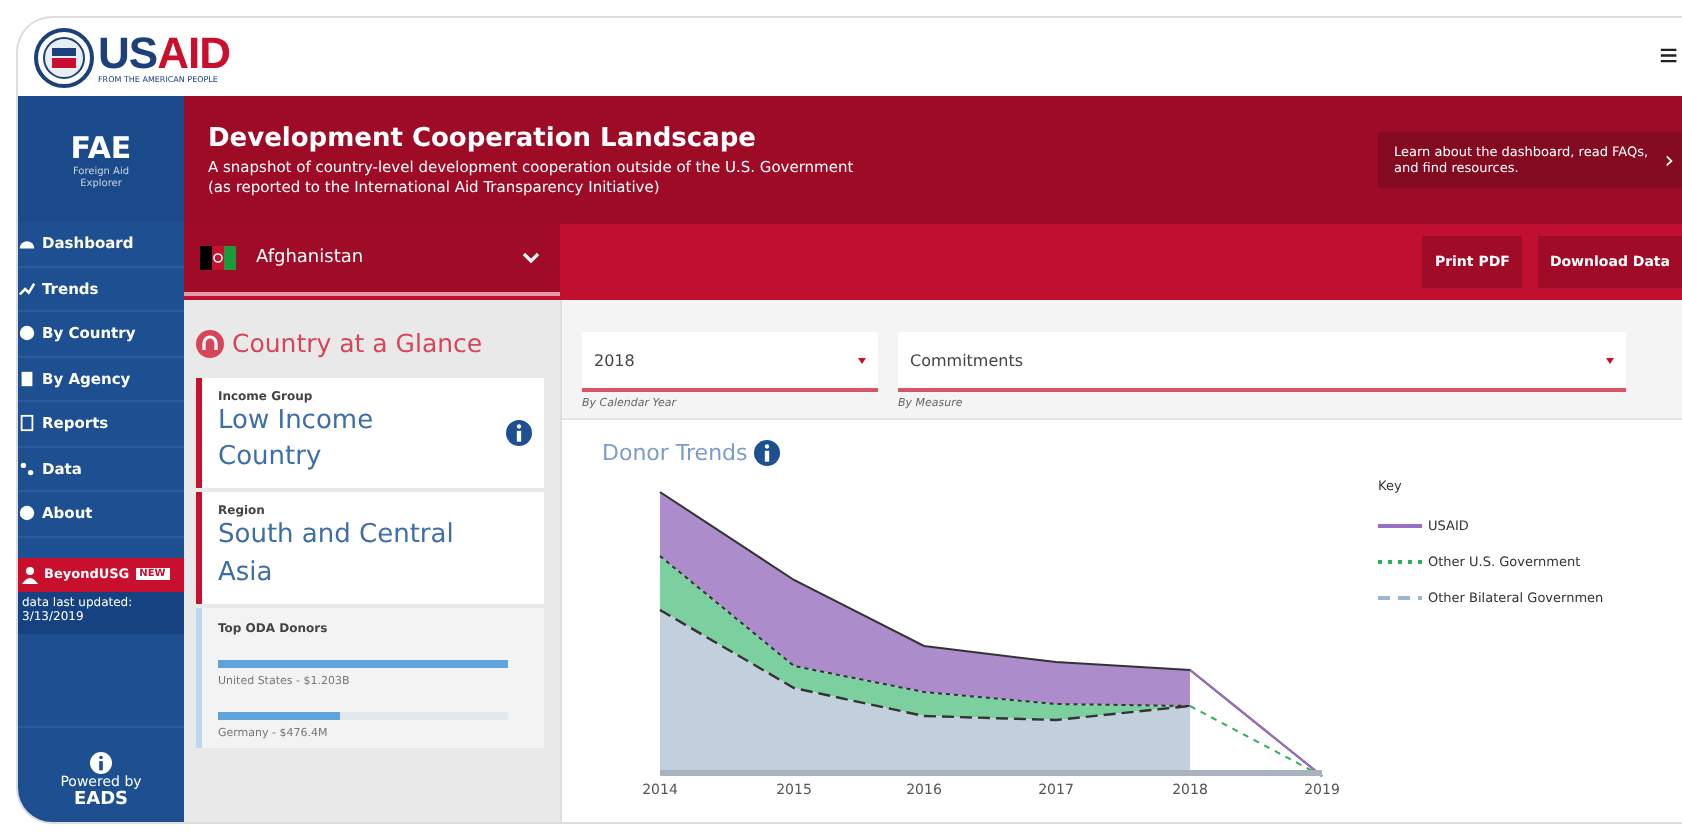 The width and height of the screenshot is (1682, 832). What do you see at coordinates (101, 147) in the screenshot?
I see `app-name: FAE` at bounding box center [101, 147].